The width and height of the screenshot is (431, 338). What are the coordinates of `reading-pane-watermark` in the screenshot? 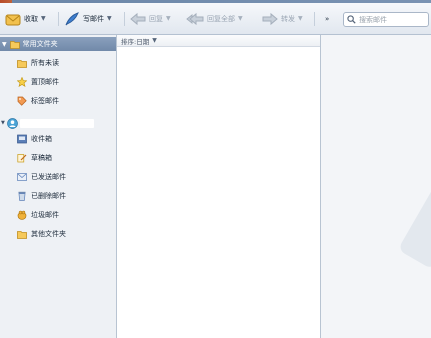 It's located at (414, 225).